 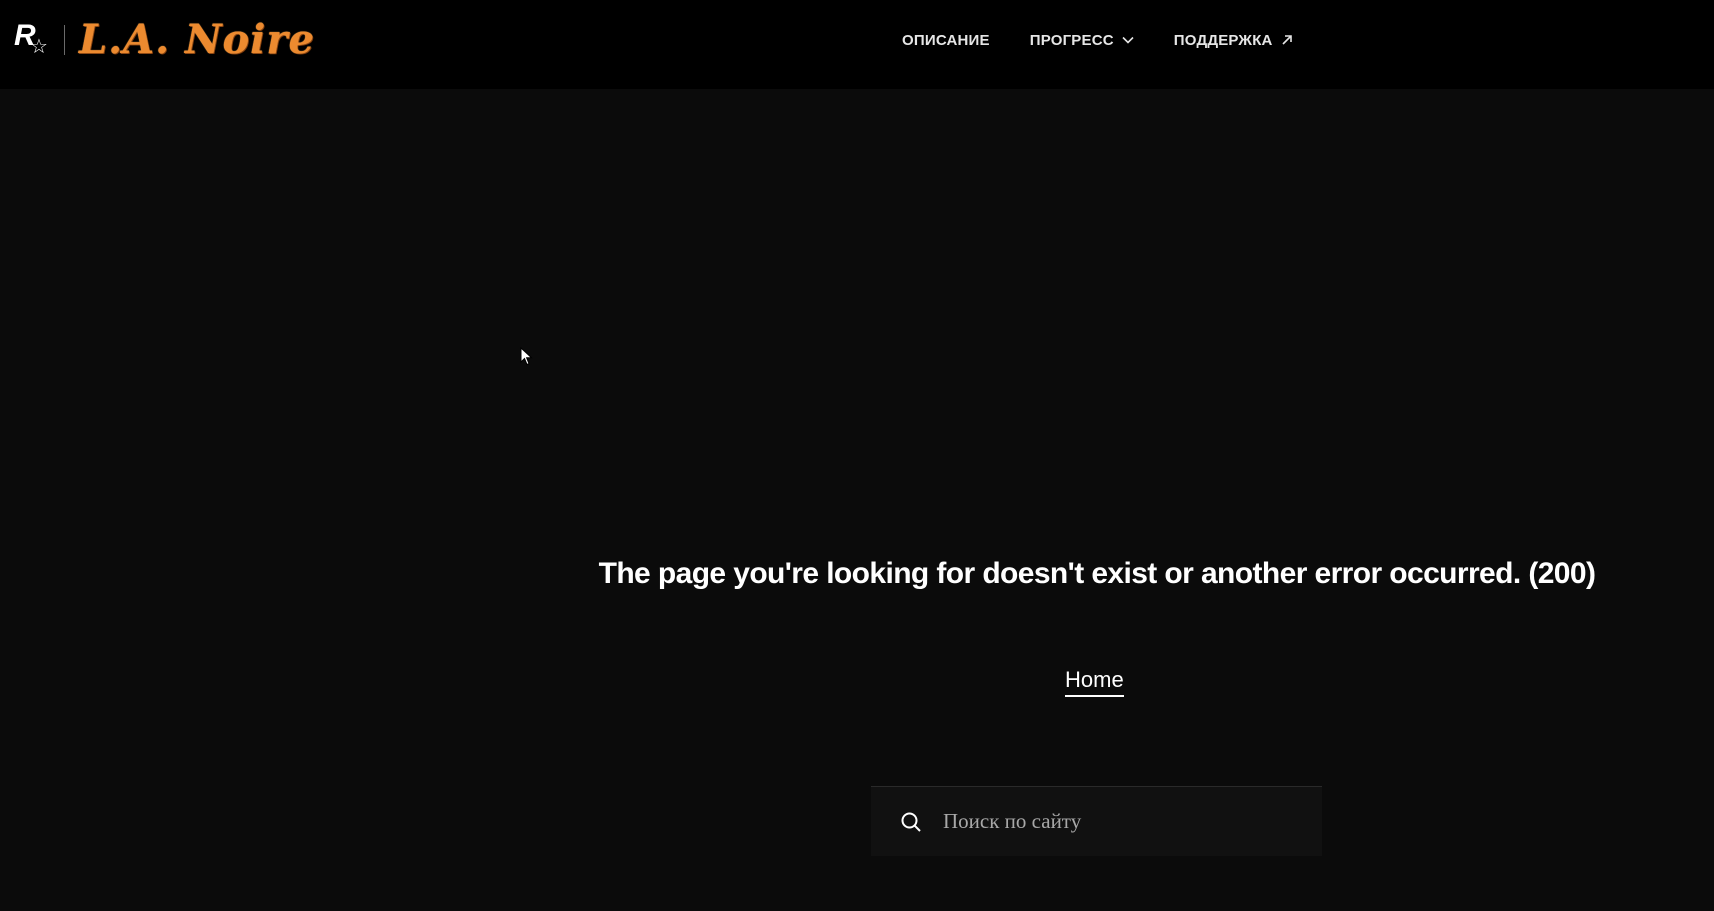 I want to click on nav-item-description: ОПИСАНИЕ, so click(x=946, y=40).